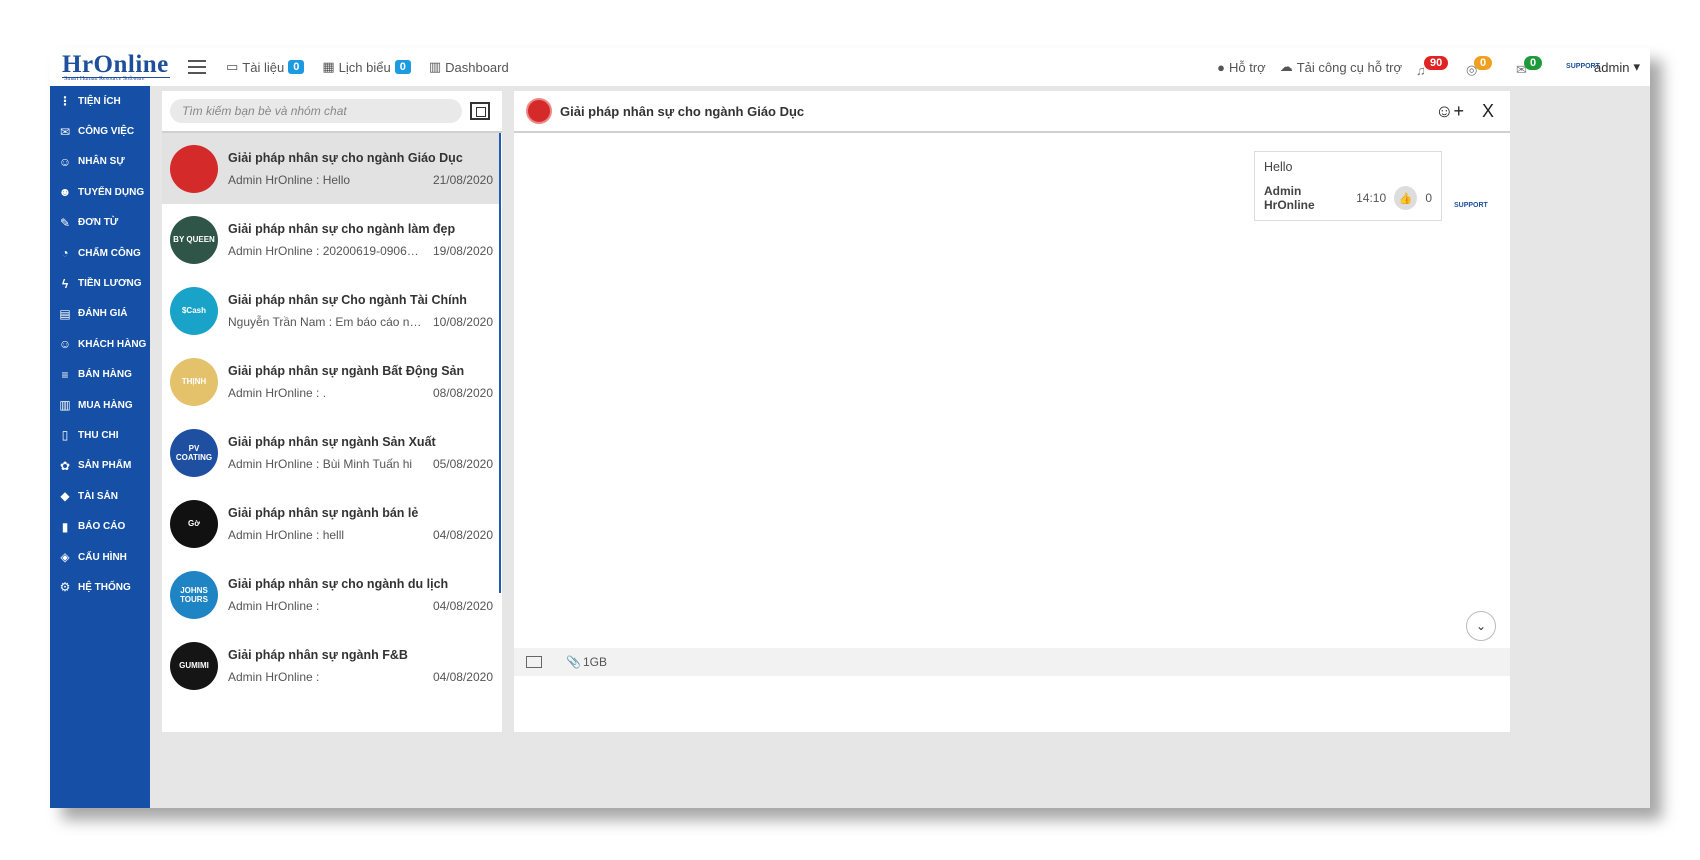  What do you see at coordinates (534, 662) in the screenshot?
I see `image-upload-icon` at bounding box center [534, 662].